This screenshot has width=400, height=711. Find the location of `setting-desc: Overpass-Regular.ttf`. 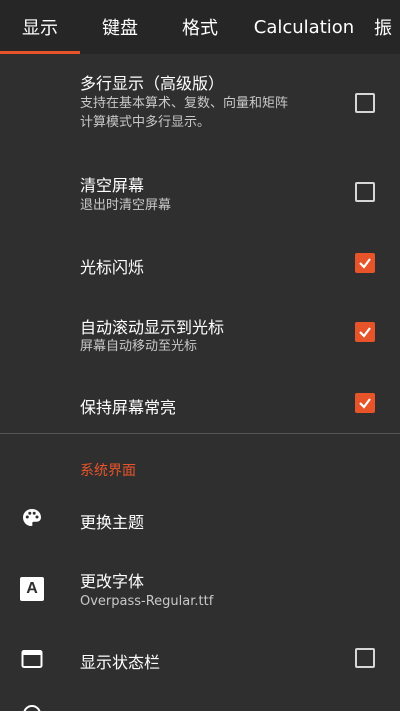

setting-desc: Overpass-Regular.ttf is located at coordinates (147, 601).